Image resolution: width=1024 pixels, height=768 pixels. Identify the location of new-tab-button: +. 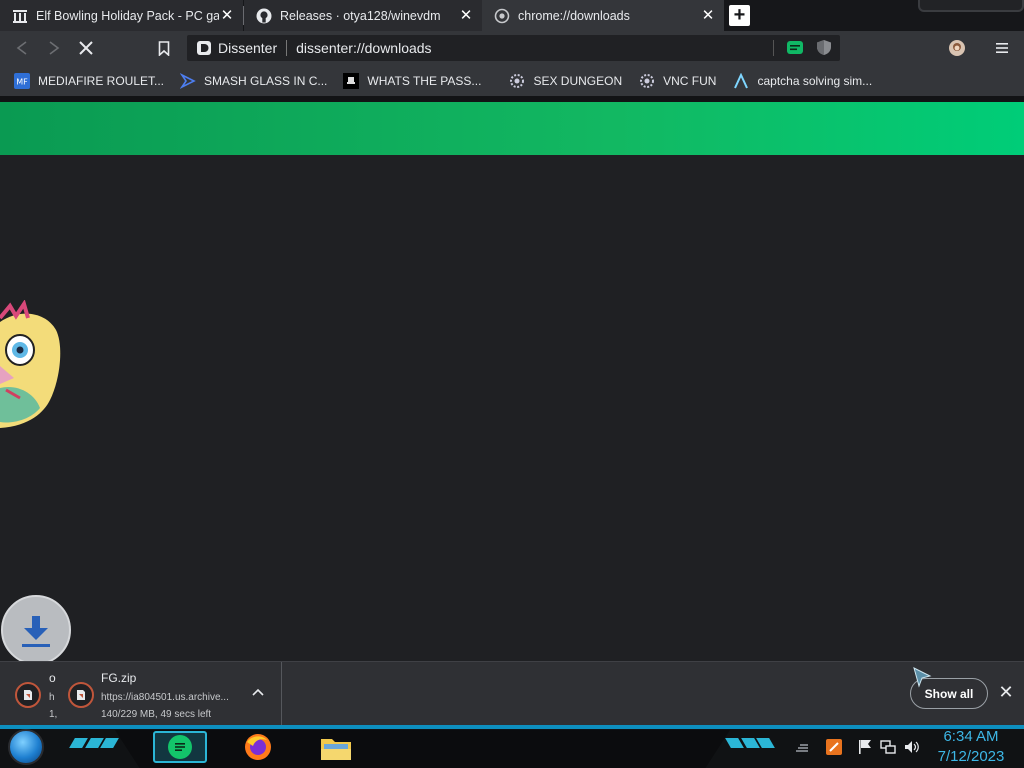
(739, 15).